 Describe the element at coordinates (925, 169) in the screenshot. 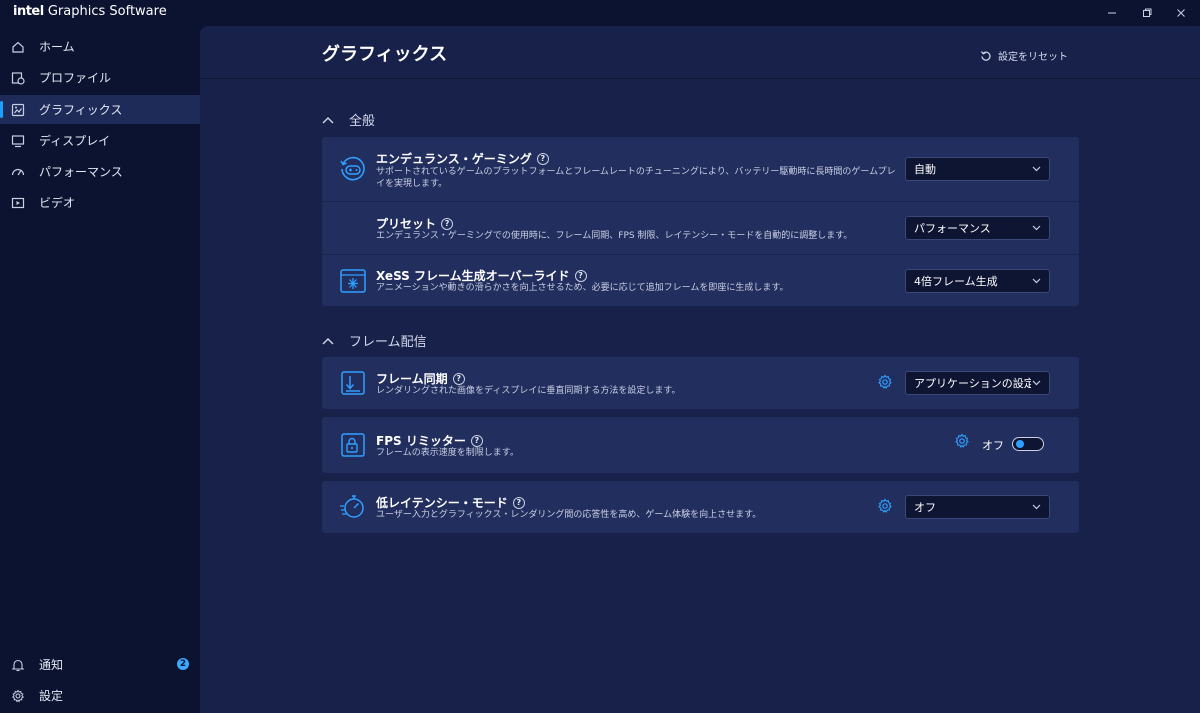

I see `dropdown-value: 自動` at that location.